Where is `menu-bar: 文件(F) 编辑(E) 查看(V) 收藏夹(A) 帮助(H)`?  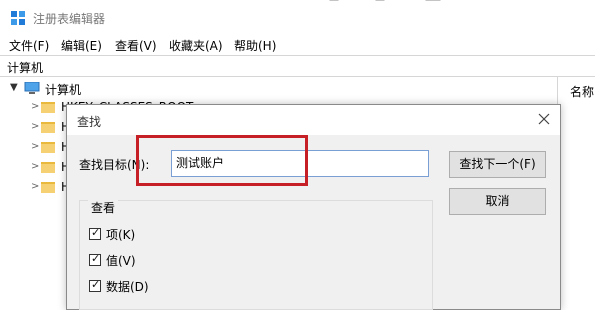 menu-bar: 文件(F) 编辑(E) 查看(V) 收藏夹(A) 帮助(H) is located at coordinates (297, 45).